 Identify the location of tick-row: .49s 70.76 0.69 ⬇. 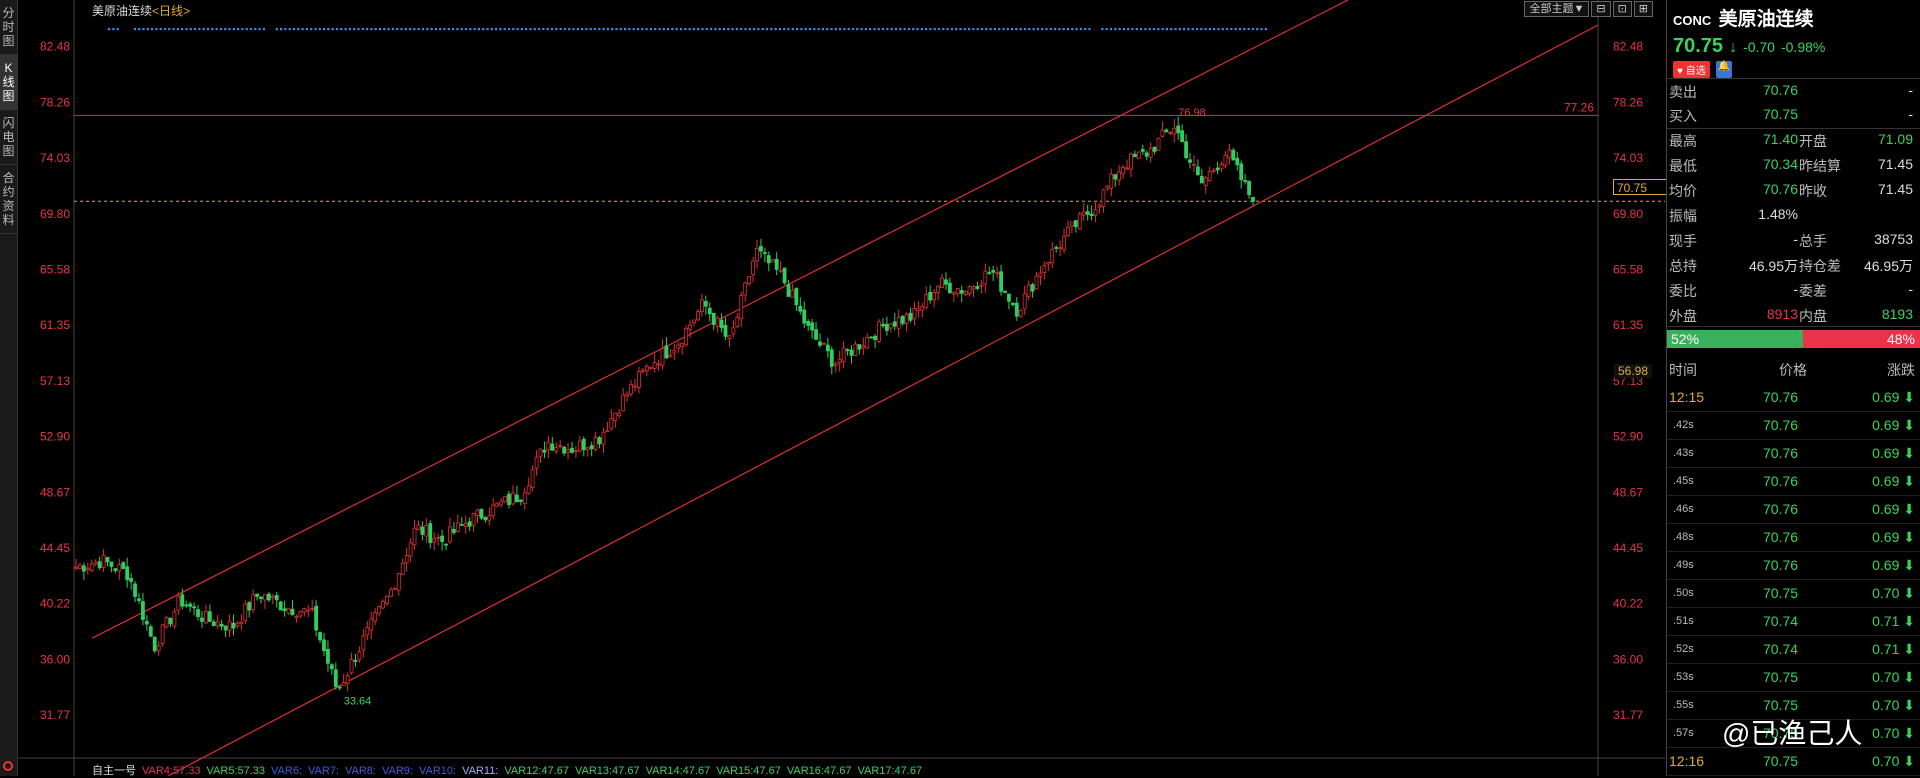
(1793, 566).